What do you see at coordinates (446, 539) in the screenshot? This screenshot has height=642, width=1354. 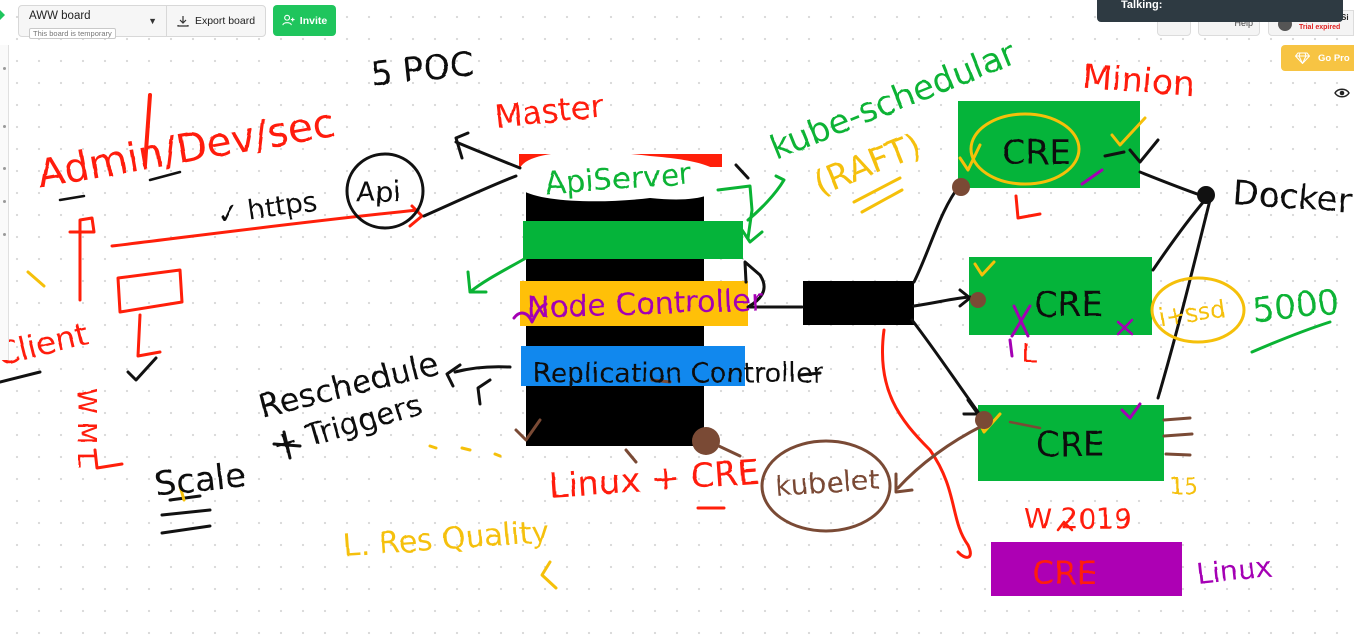 I see `res-quality-label: L. Res Quality` at bounding box center [446, 539].